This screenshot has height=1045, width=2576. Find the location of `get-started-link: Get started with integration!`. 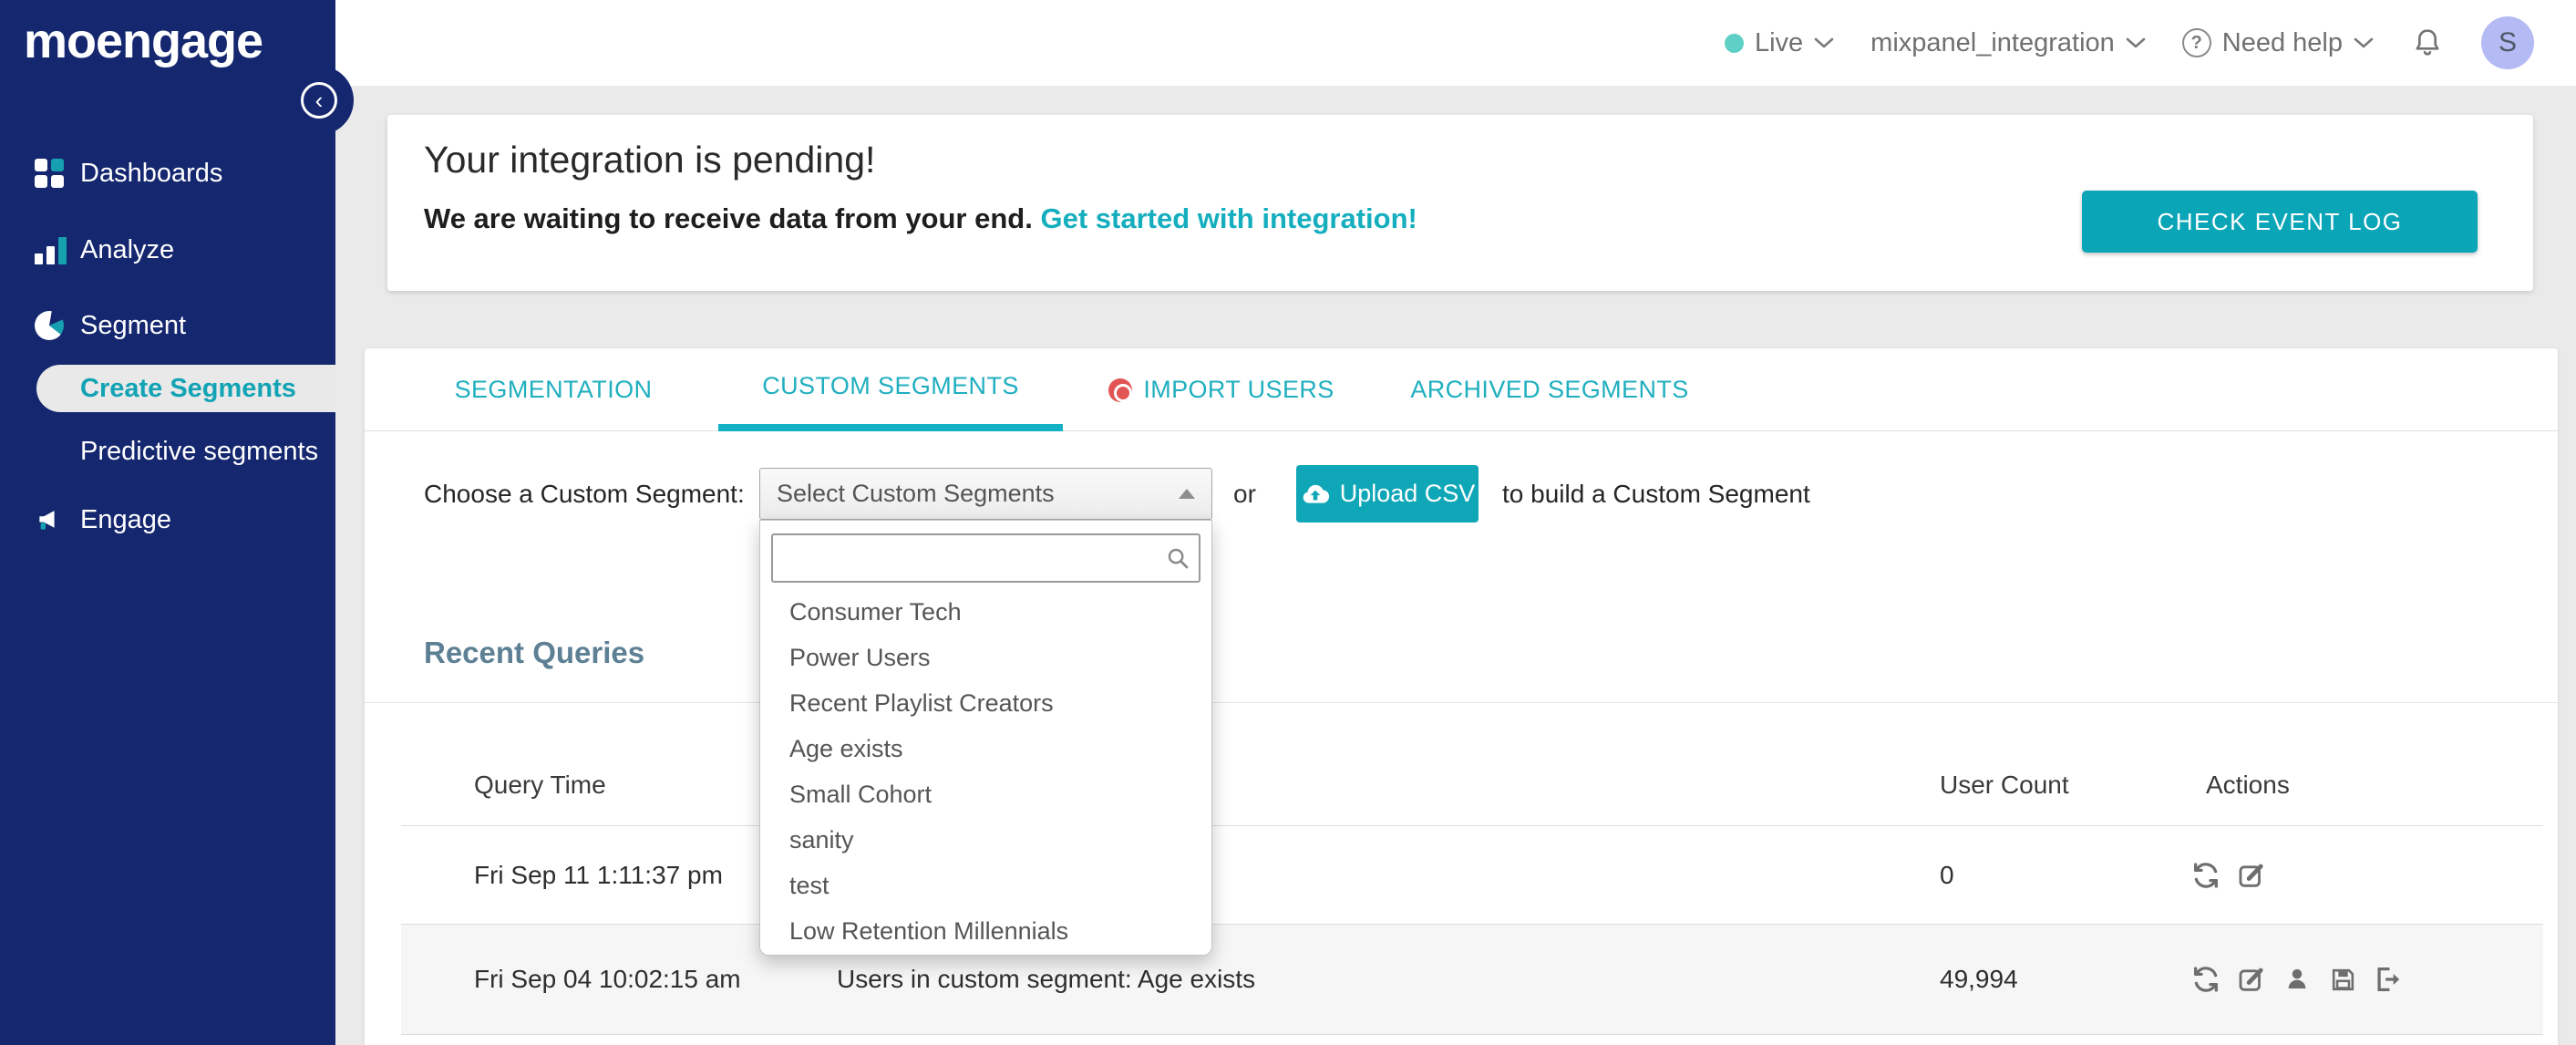

get-started-link: Get started with integration! is located at coordinates (1228, 218).